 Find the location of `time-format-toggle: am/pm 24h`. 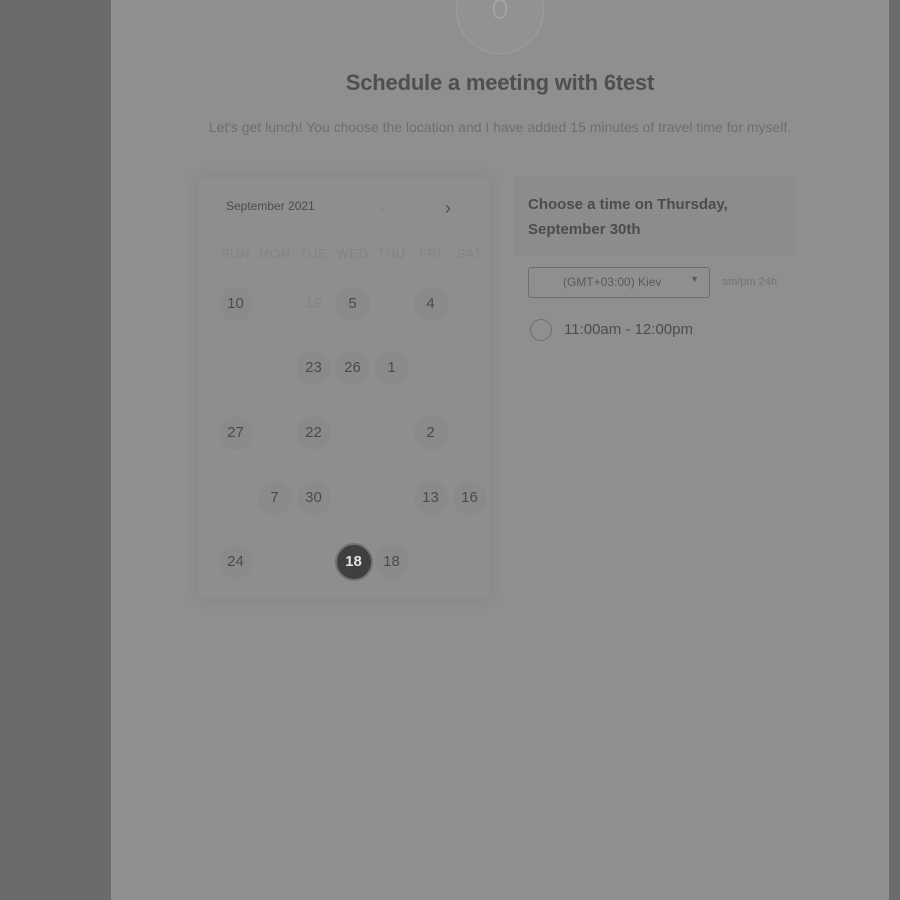

time-format-toggle: am/pm 24h is located at coordinates (749, 282).